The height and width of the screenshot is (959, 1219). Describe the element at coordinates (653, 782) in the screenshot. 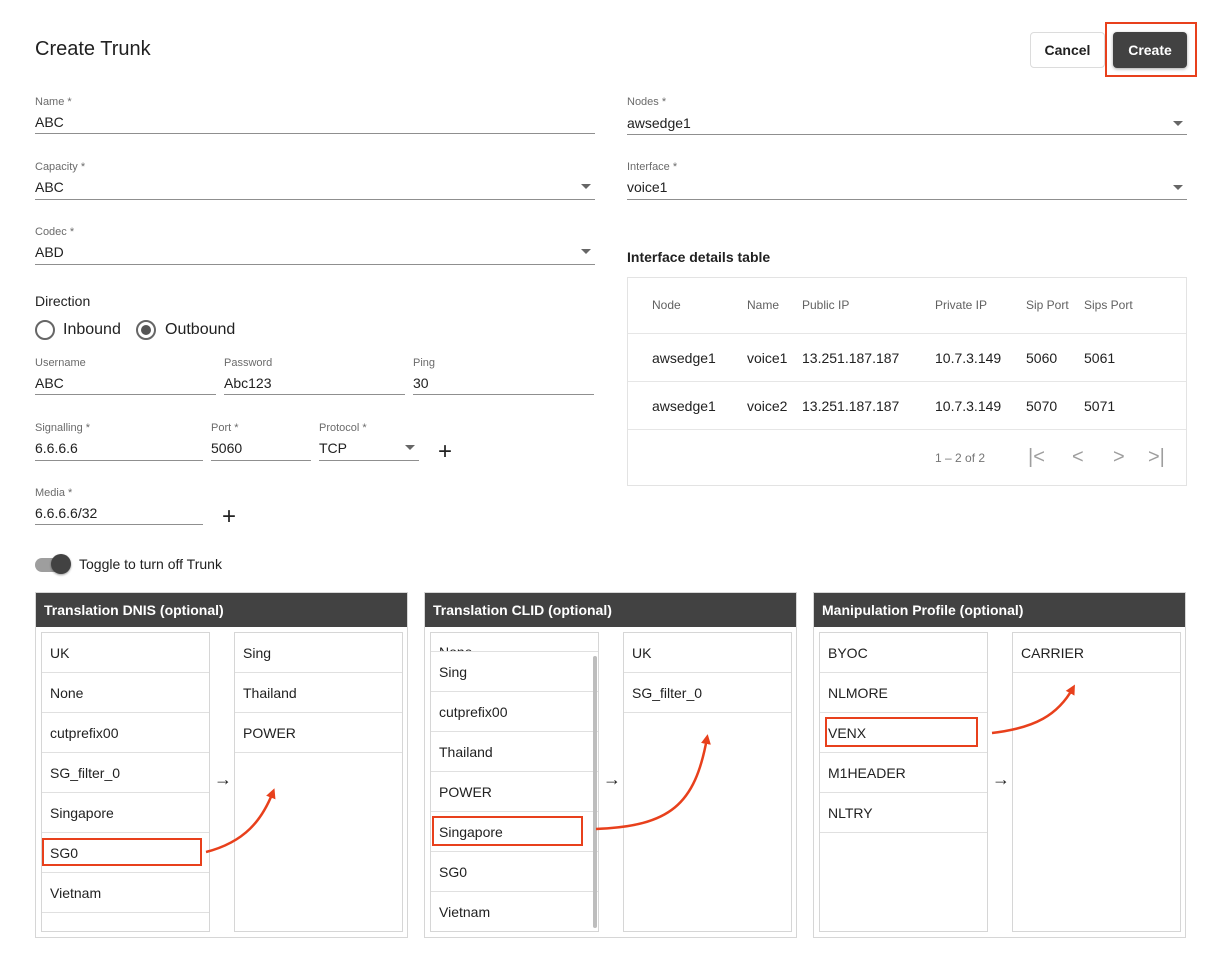

I see `annotation-arrow-clid` at that location.